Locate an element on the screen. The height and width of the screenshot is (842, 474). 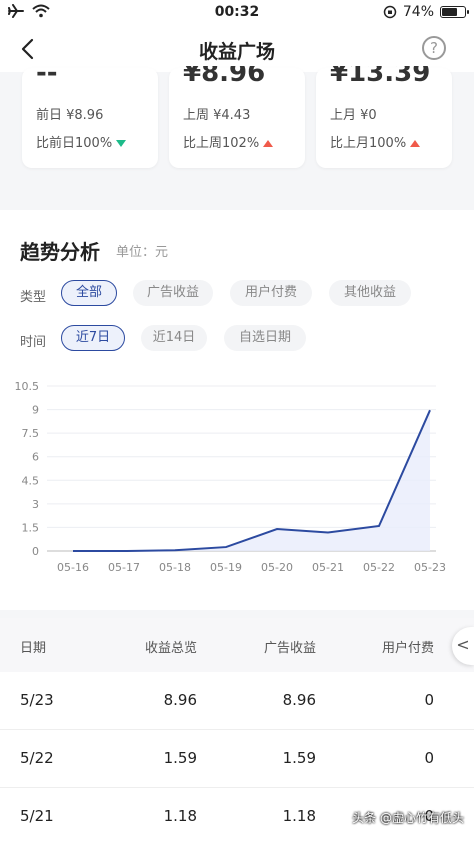
type-filter-label: 类型 is located at coordinates (33, 297).